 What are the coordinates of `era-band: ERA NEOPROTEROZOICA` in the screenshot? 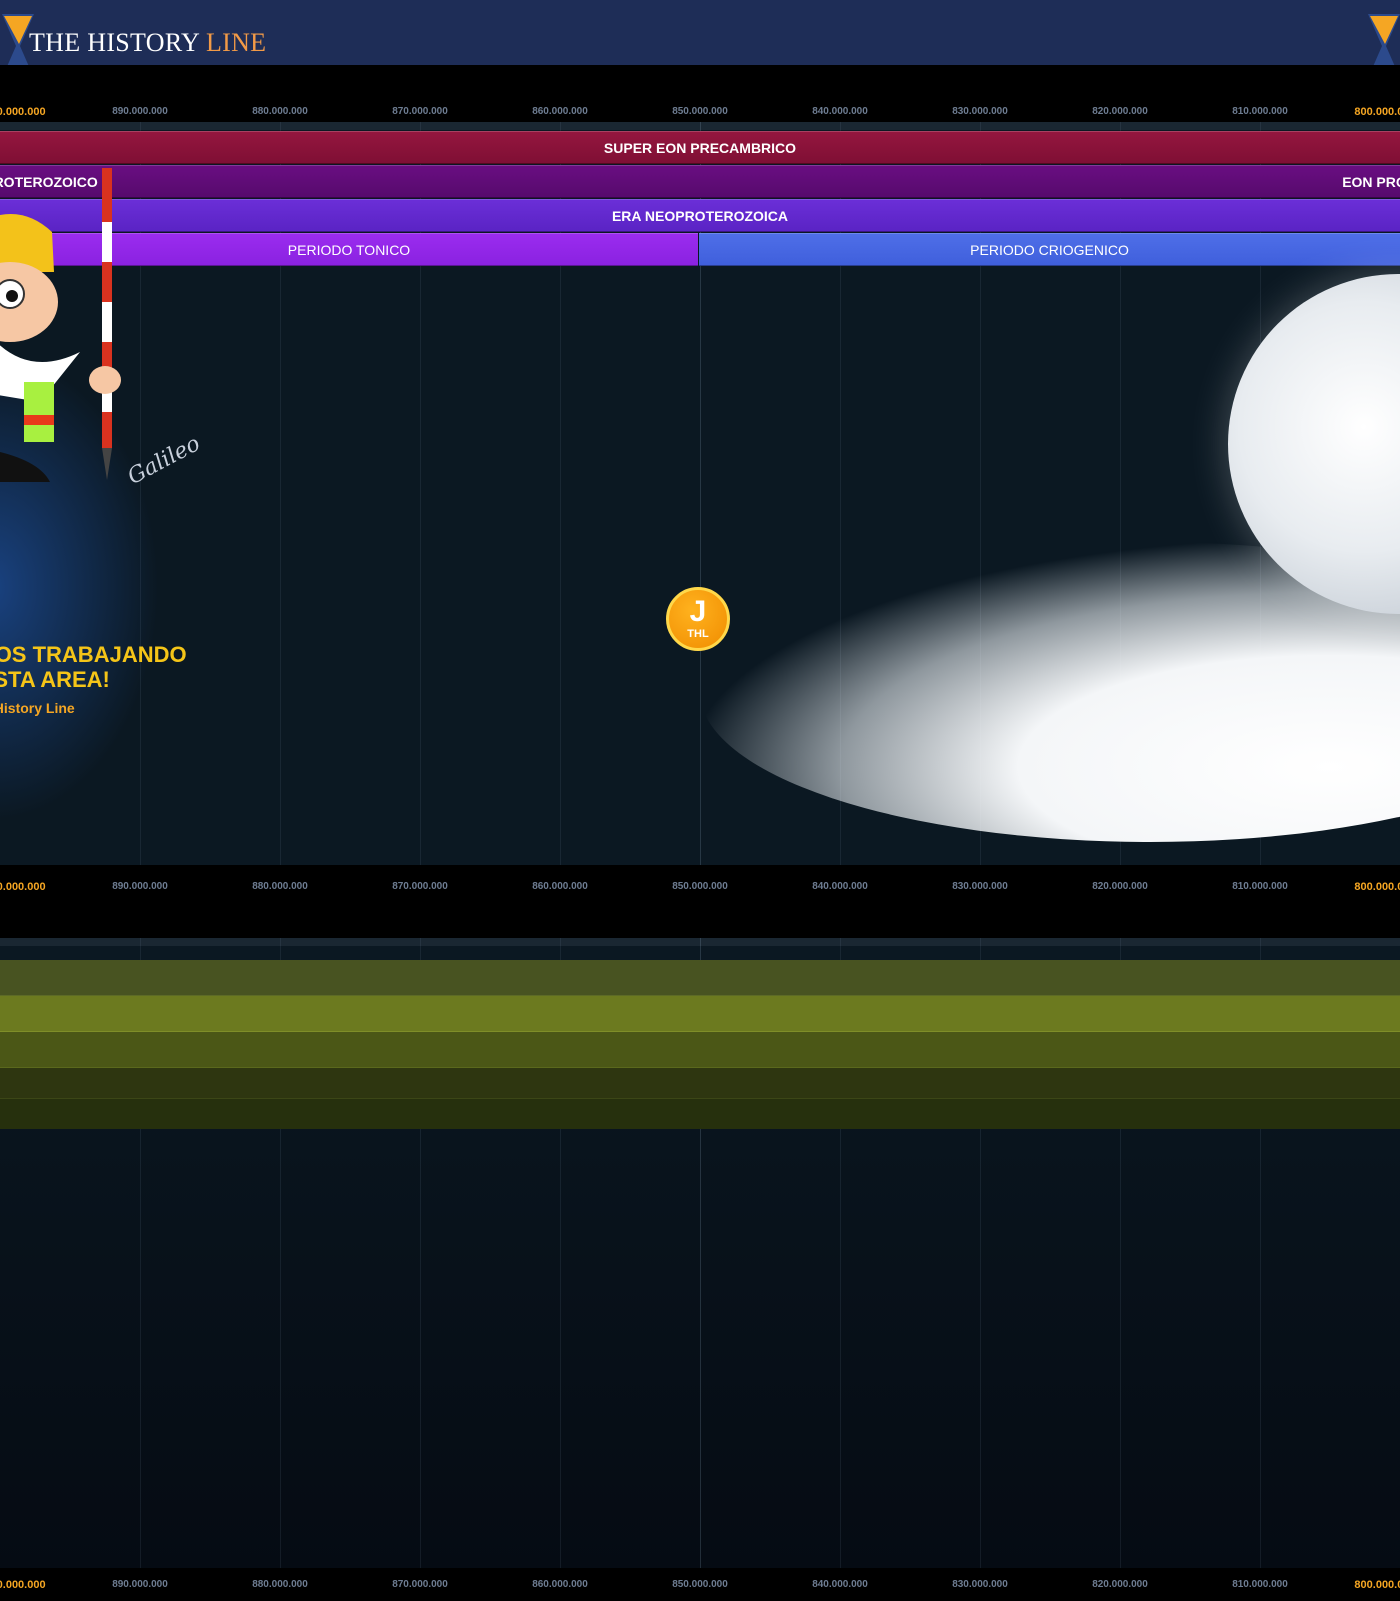 It's located at (700, 215).